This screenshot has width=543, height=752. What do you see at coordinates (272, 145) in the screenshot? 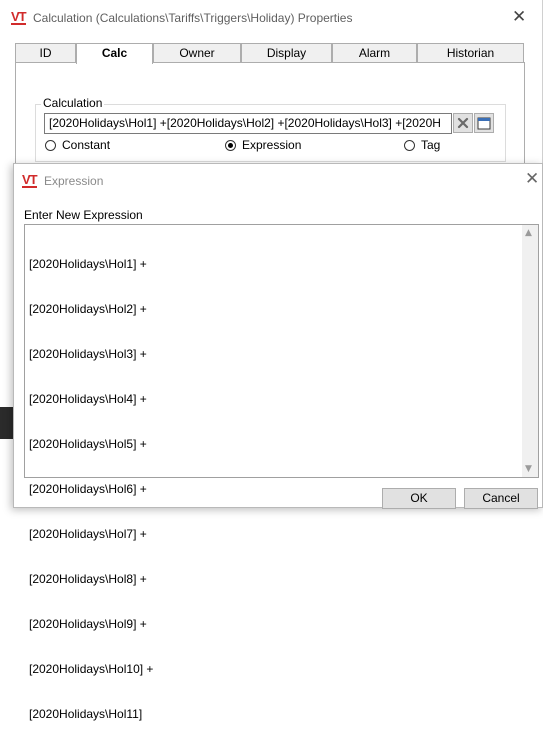
I see `radio-expression-label: Expression` at bounding box center [272, 145].